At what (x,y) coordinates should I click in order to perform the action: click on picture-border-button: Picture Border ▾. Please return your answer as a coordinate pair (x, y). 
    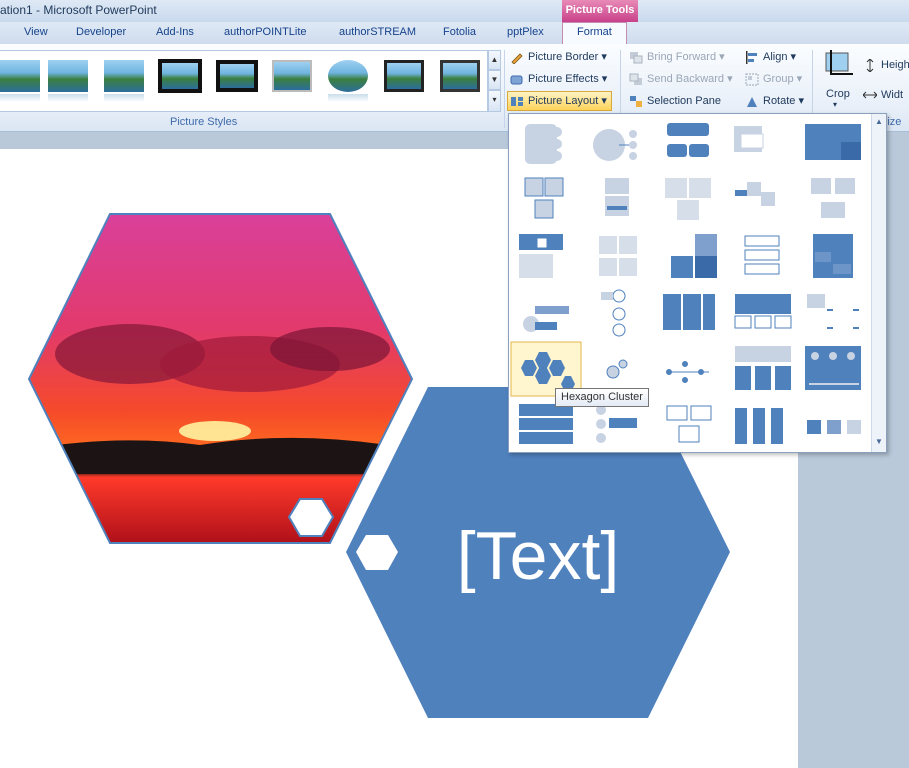
    Looking at the image, I should click on (557, 58).